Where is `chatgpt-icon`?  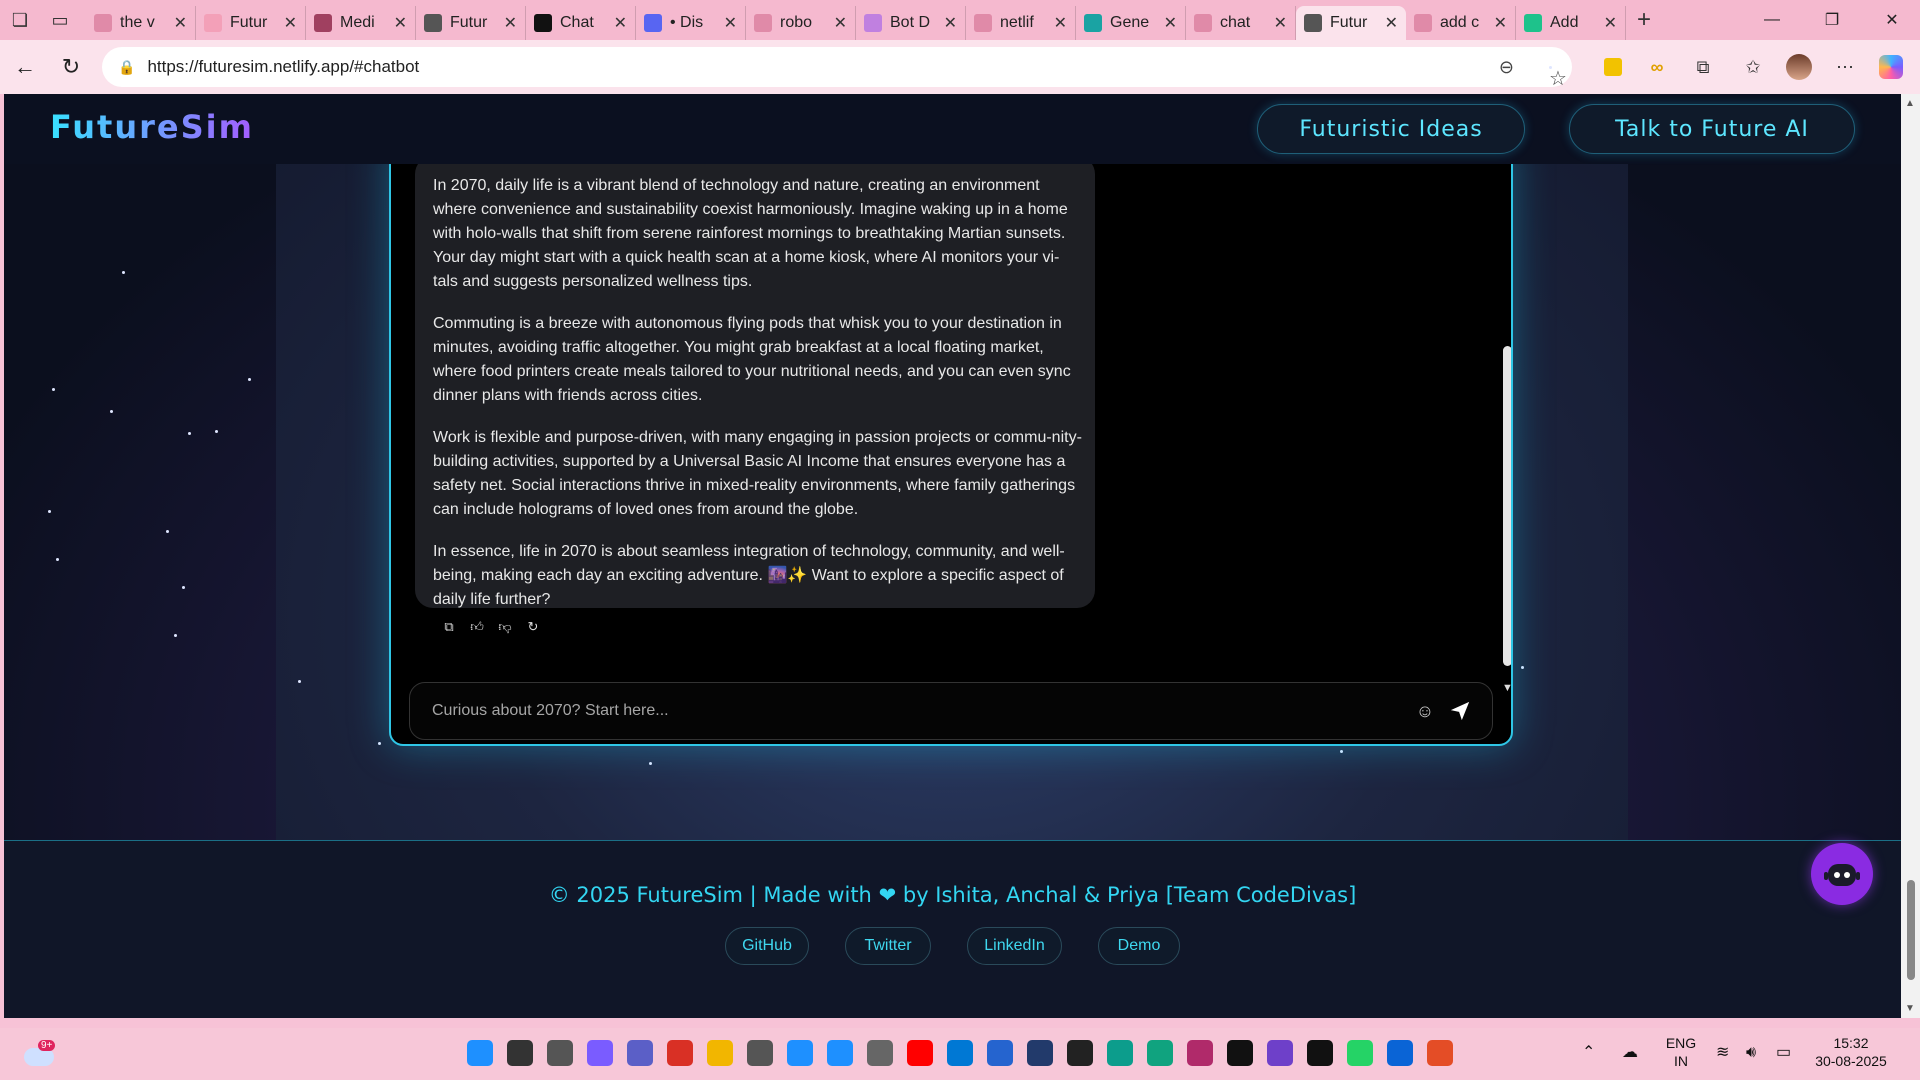
chatgpt-icon is located at coordinates (1160, 1053).